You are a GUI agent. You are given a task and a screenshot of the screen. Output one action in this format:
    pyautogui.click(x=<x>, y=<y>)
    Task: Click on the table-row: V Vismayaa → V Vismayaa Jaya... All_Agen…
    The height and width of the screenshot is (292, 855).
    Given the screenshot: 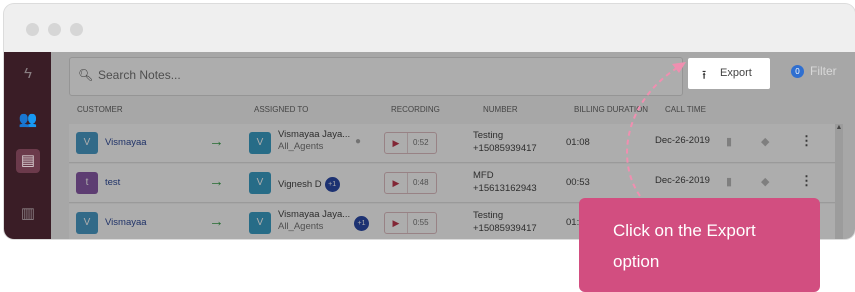 What is the action you would take?
    pyautogui.click(x=455, y=143)
    